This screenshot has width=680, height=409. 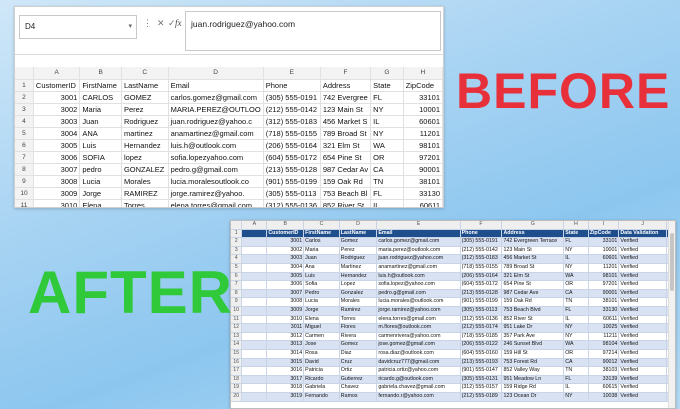 I want to click on row-header: 16, so click(x=237, y=363).